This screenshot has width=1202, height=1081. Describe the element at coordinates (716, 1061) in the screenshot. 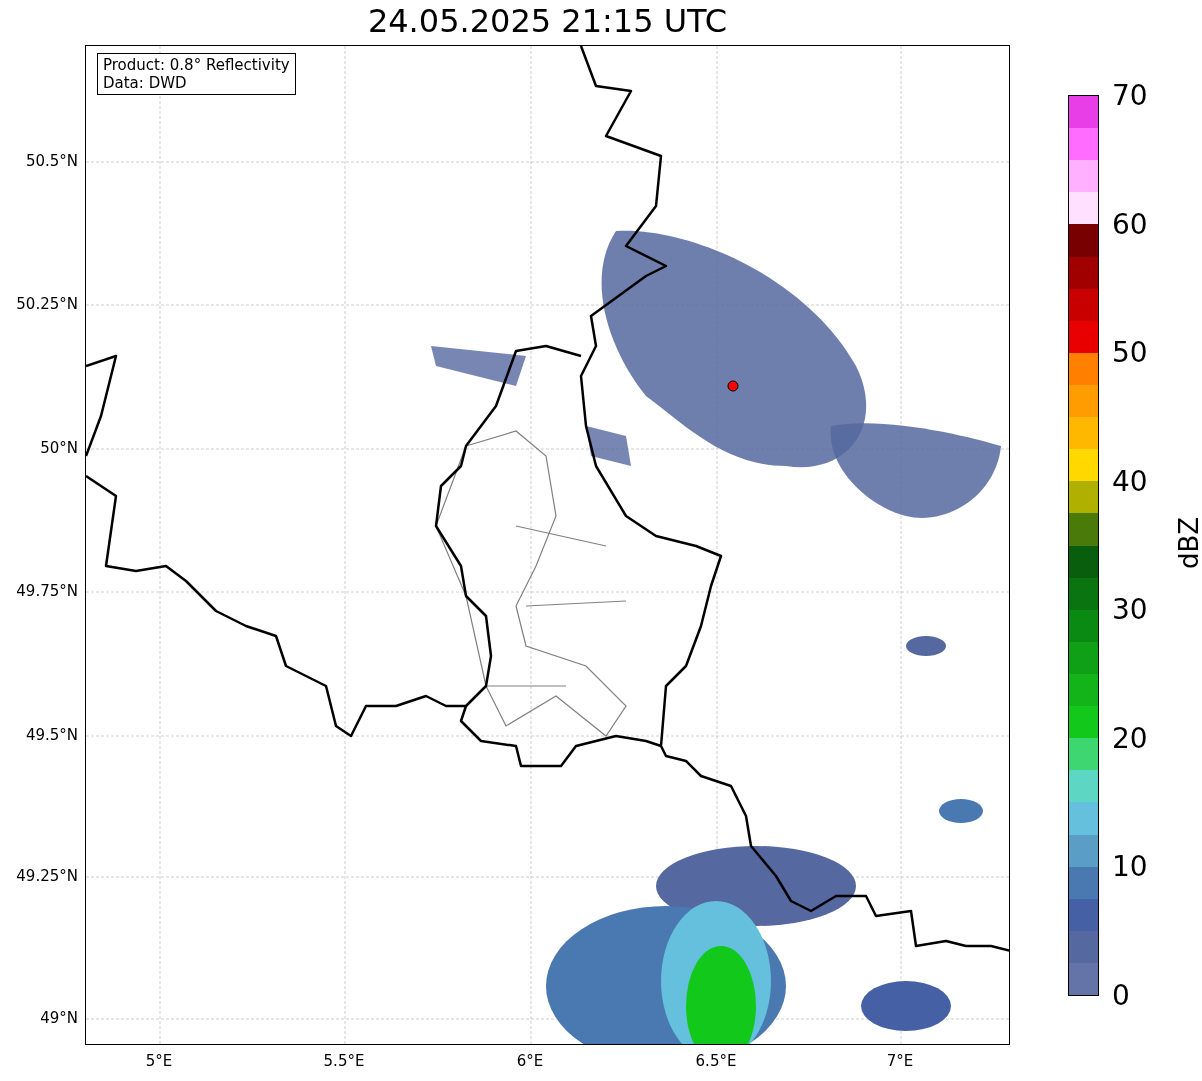

I see `axis-tick-label: 6.5°E` at that location.